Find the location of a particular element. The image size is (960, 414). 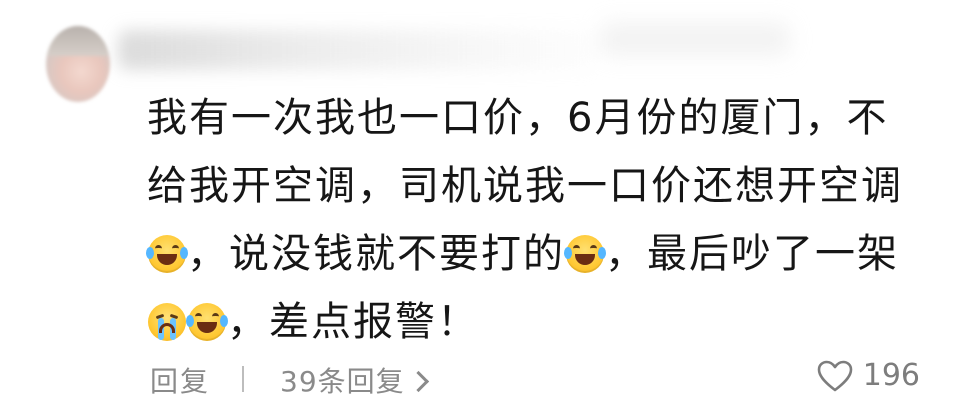

username-meta-blurred is located at coordinates (695, 39).